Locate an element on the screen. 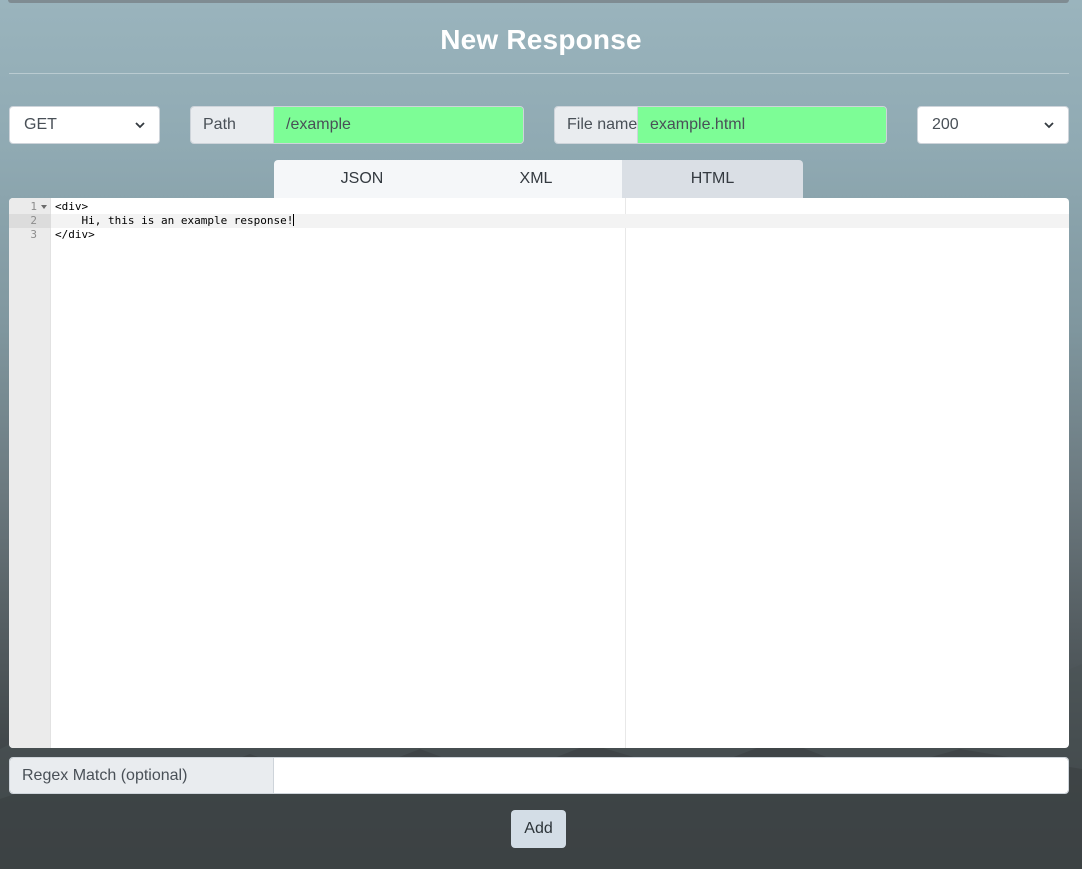 This screenshot has height=869, width=1082. add-button: Add is located at coordinates (538, 829).